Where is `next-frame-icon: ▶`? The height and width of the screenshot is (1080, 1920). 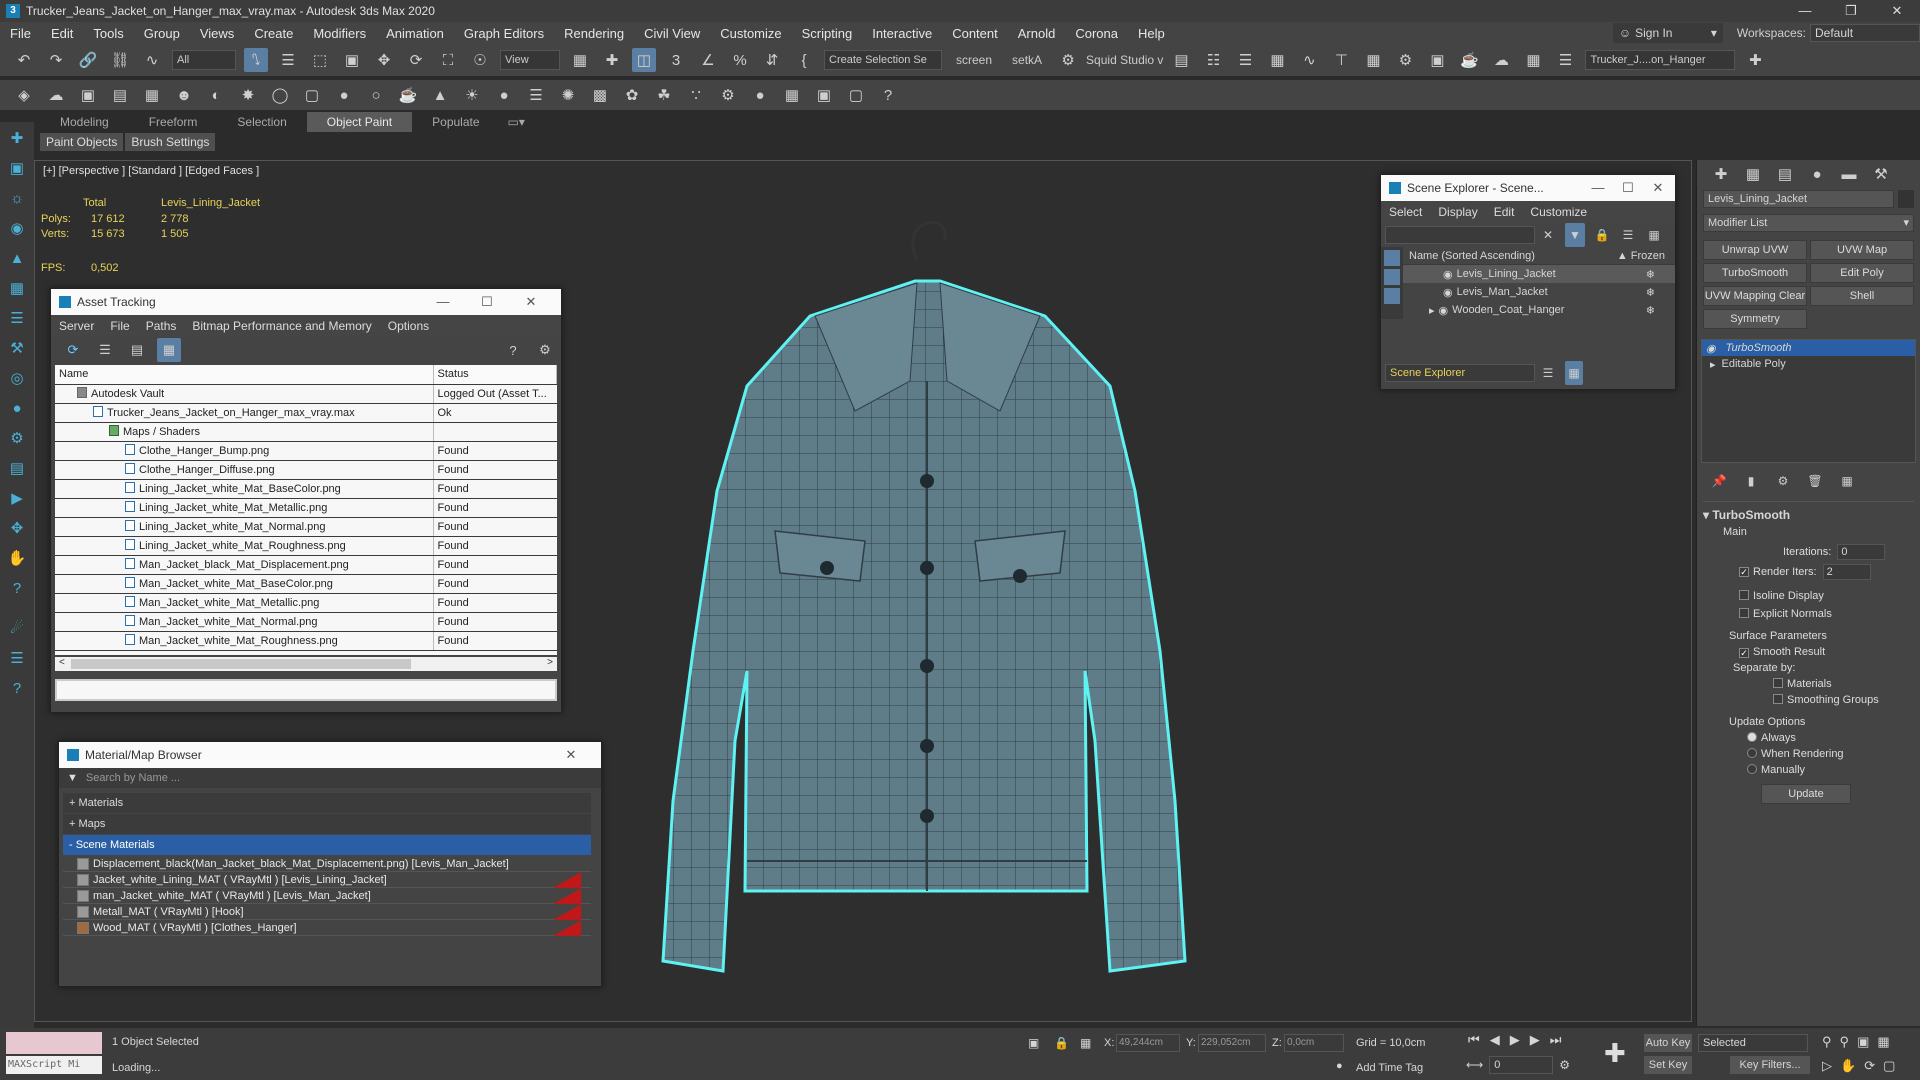 next-frame-icon: ▶ is located at coordinates (1535, 1040).